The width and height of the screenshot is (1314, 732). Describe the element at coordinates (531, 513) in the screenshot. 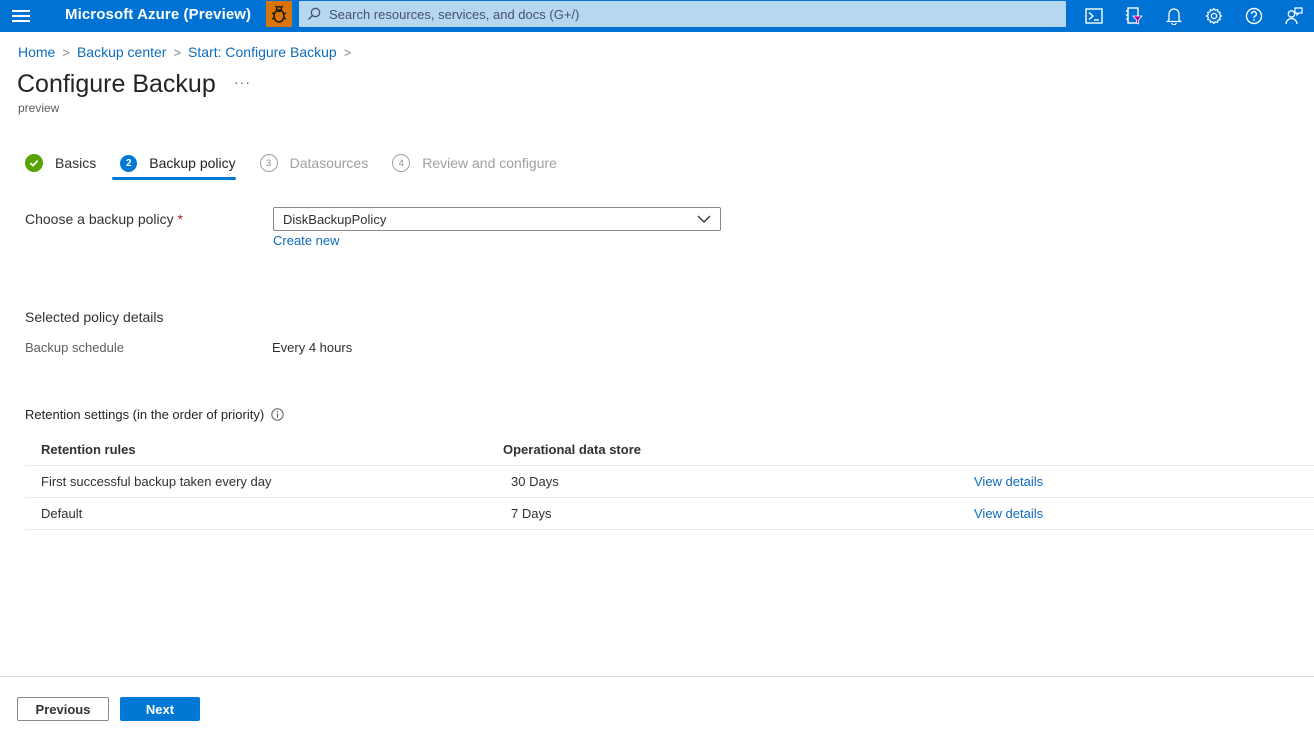

I see `data-store-cell: 7 Days` at that location.